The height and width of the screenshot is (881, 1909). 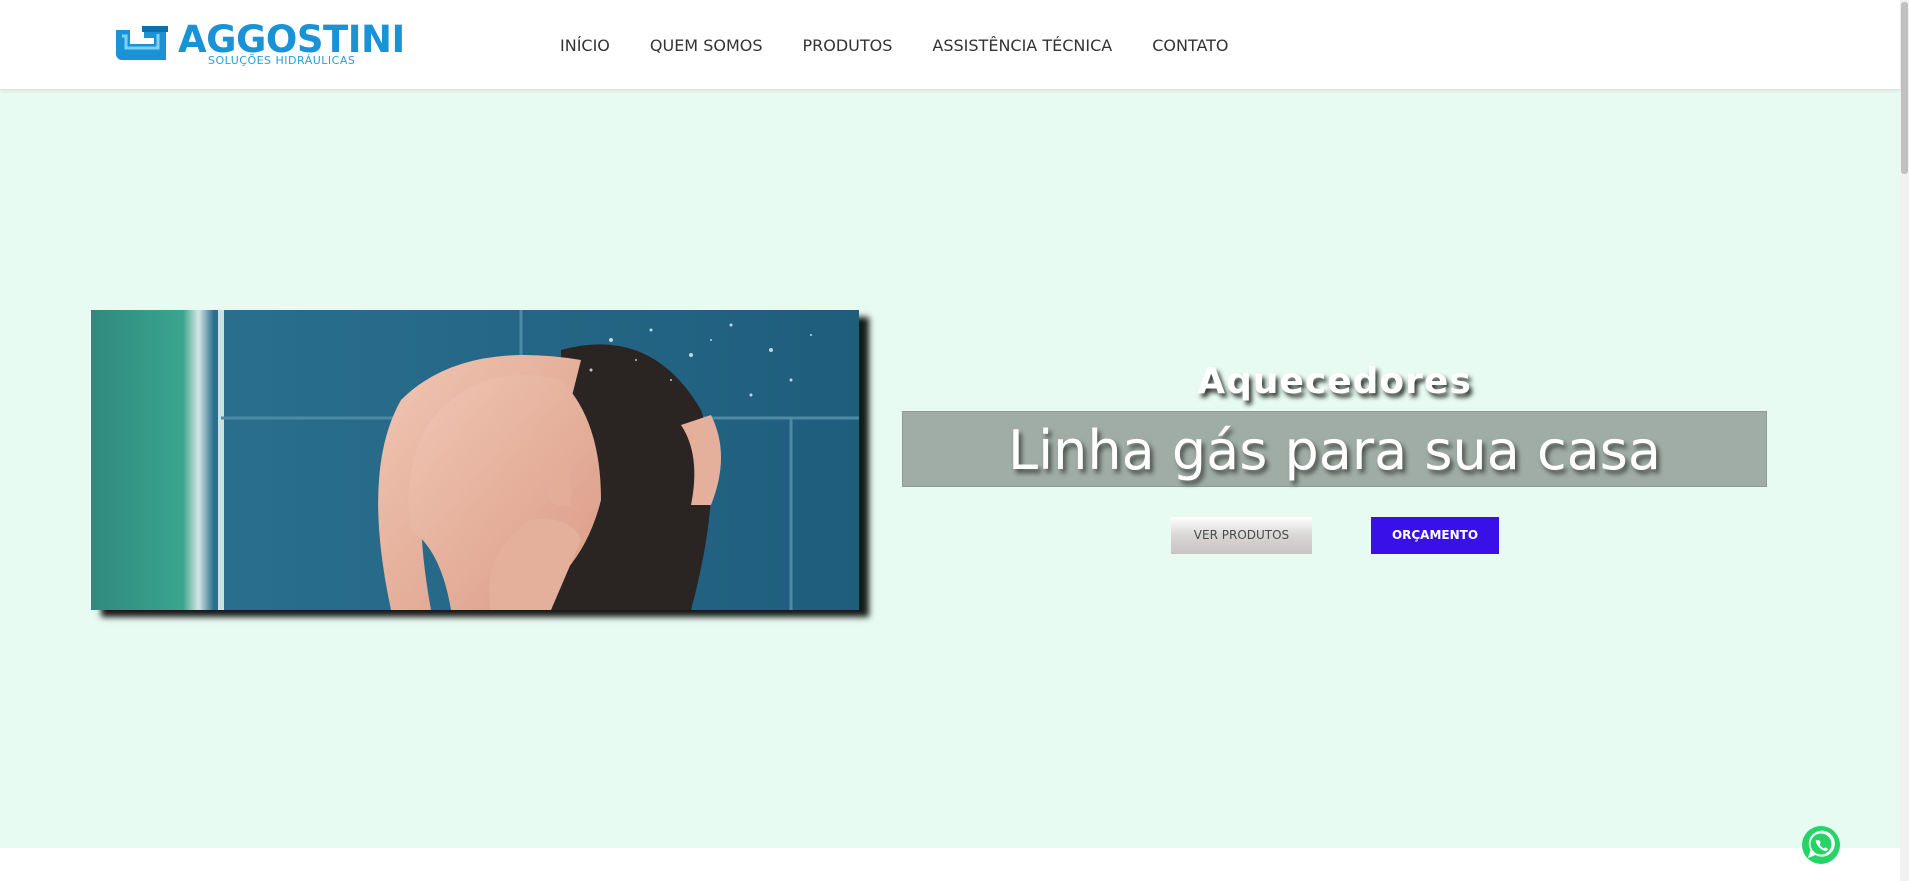 I want to click on hero-kicker: Aquecedores, so click(x=1334, y=381).